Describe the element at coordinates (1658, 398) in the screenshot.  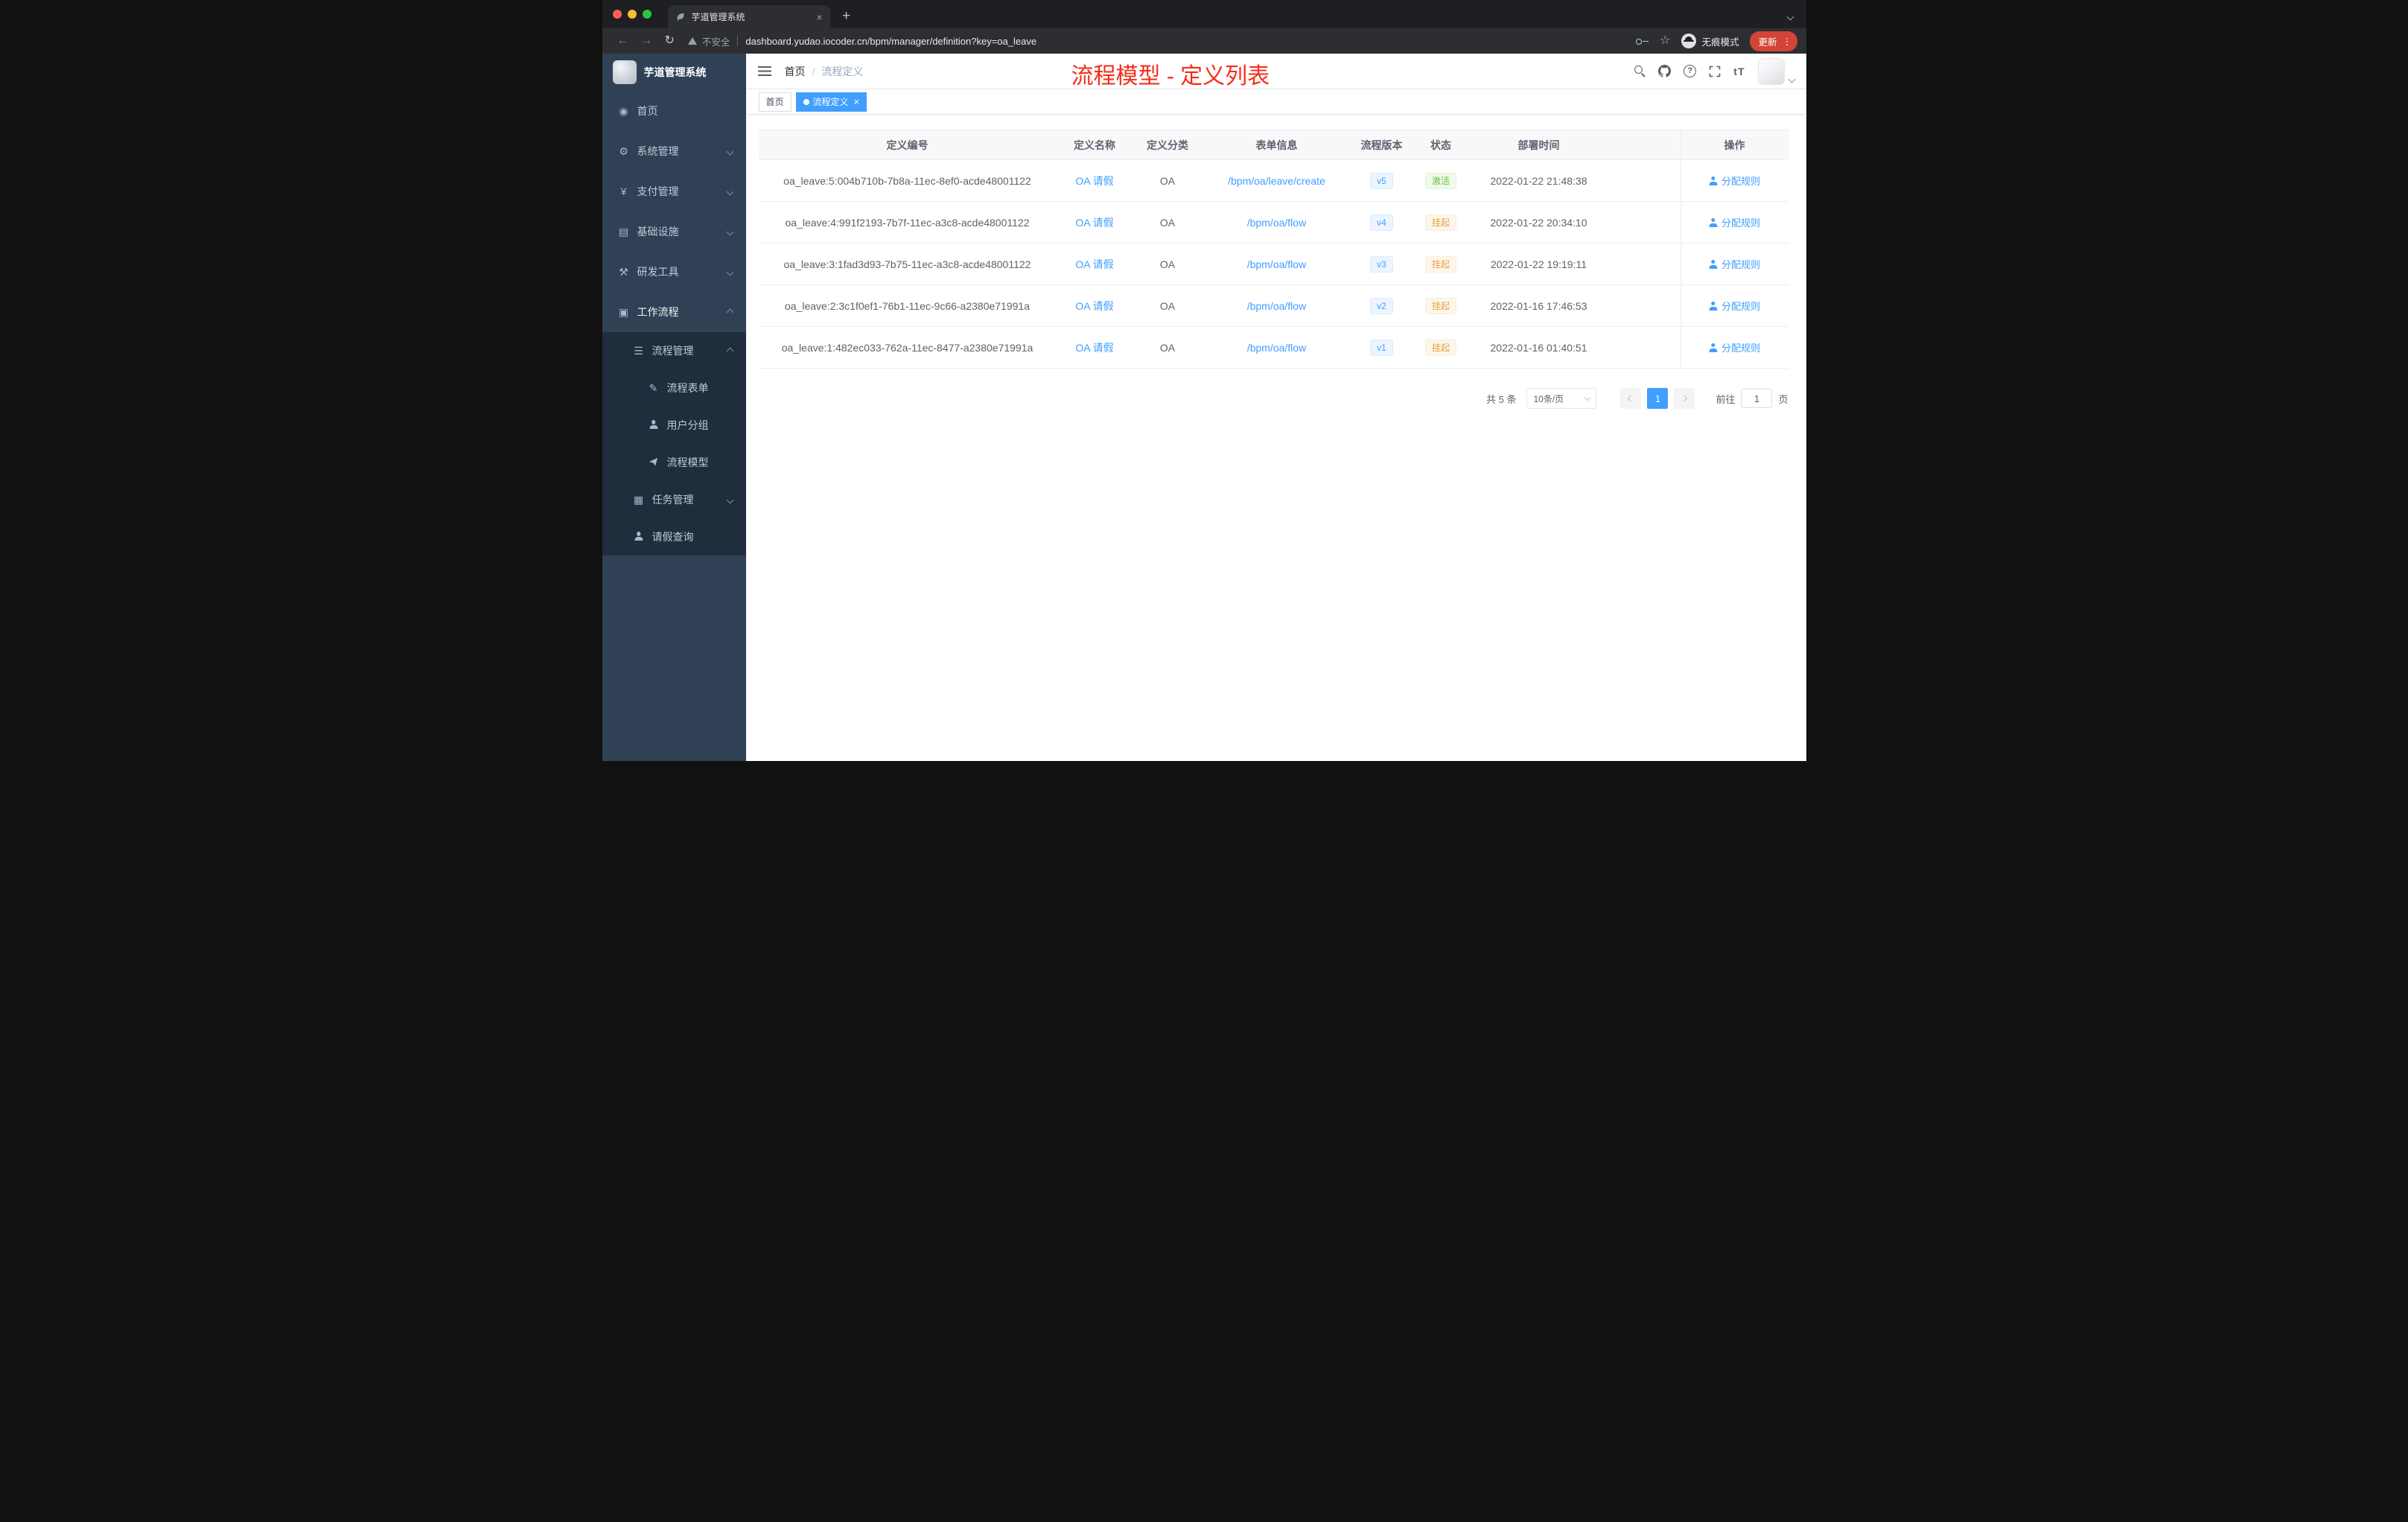
I see `page-number-button: 1` at that location.